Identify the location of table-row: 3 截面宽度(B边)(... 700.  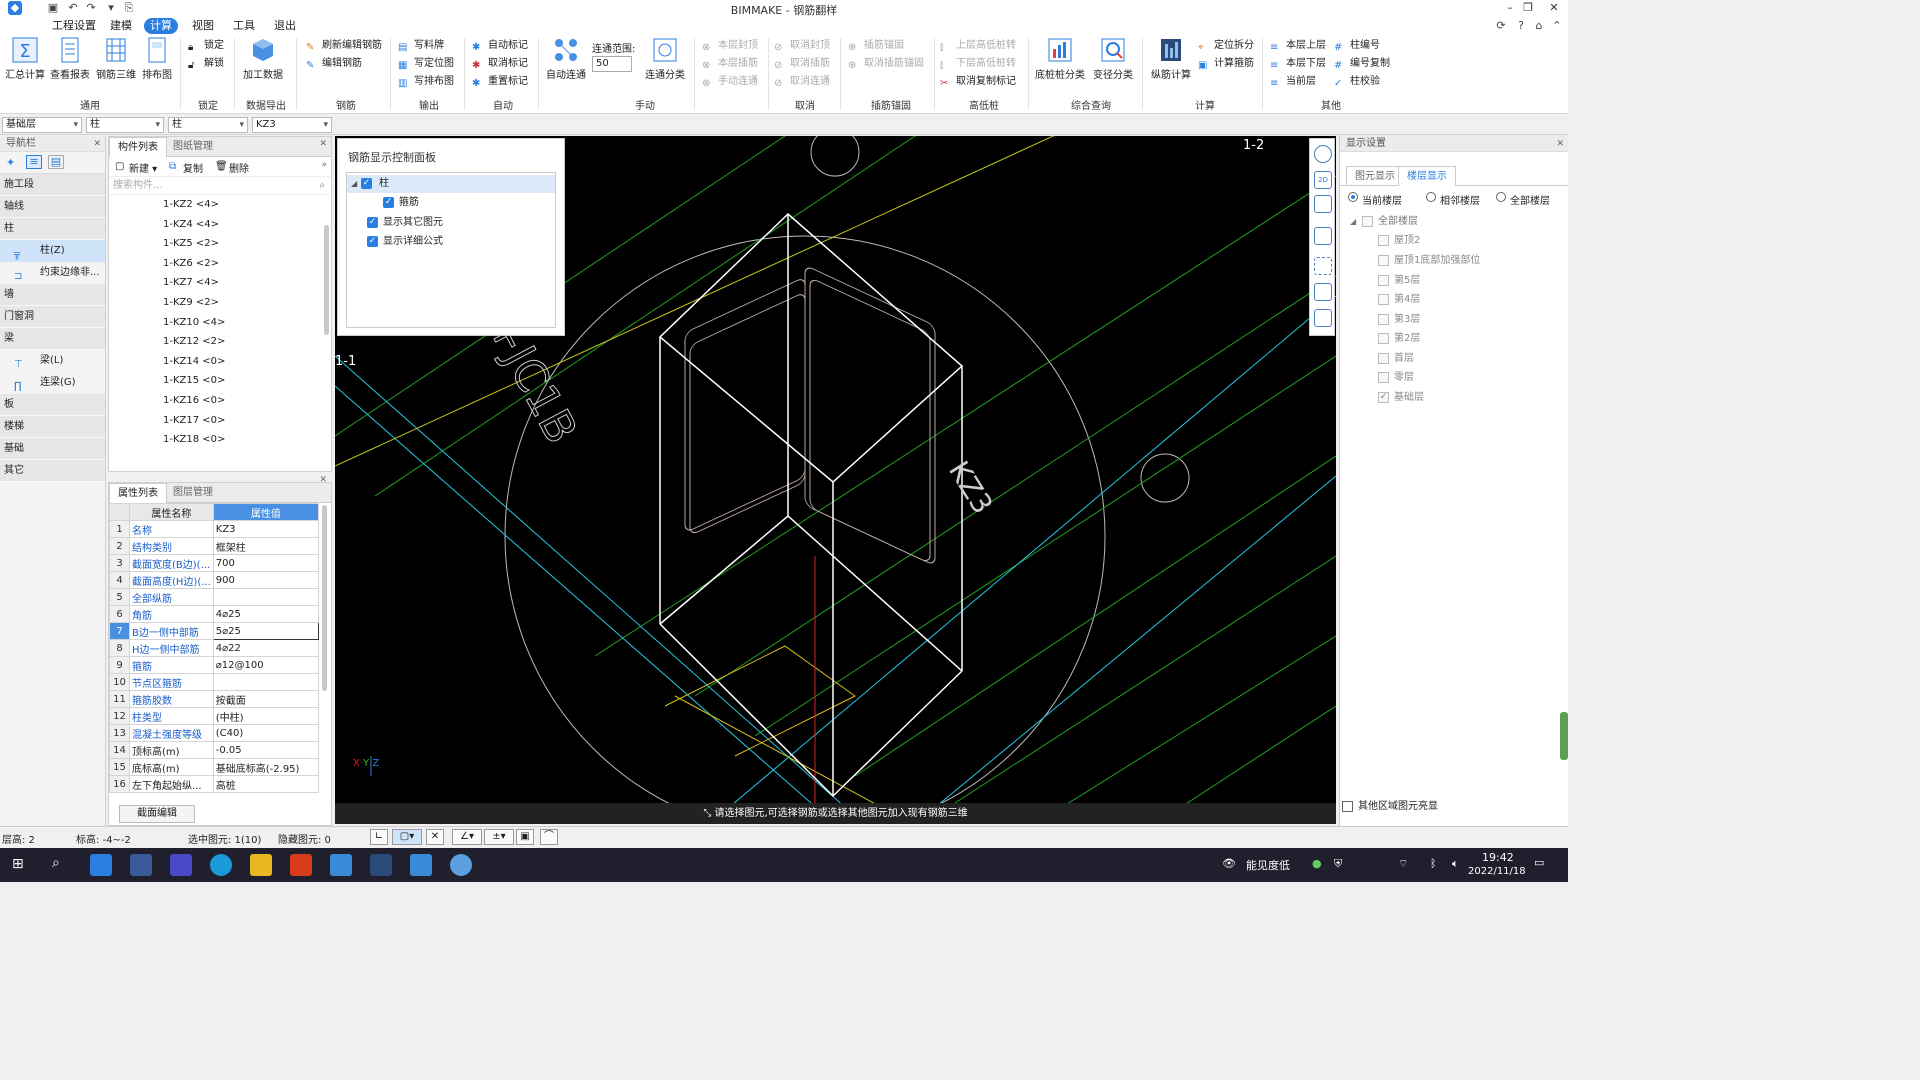
(214, 563).